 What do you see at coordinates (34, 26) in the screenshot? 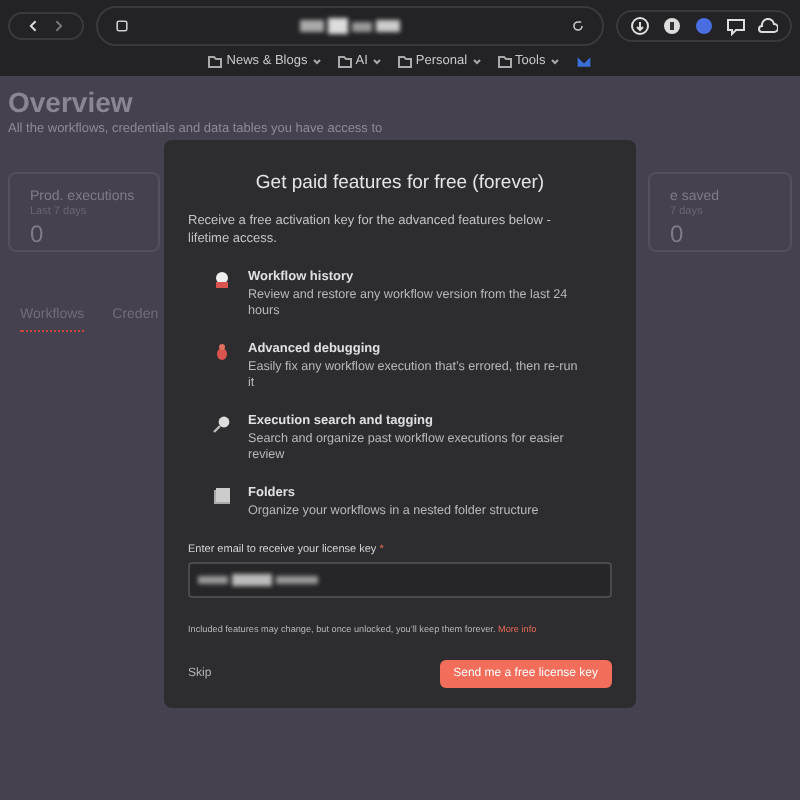
I see `back-icon` at bounding box center [34, 26].